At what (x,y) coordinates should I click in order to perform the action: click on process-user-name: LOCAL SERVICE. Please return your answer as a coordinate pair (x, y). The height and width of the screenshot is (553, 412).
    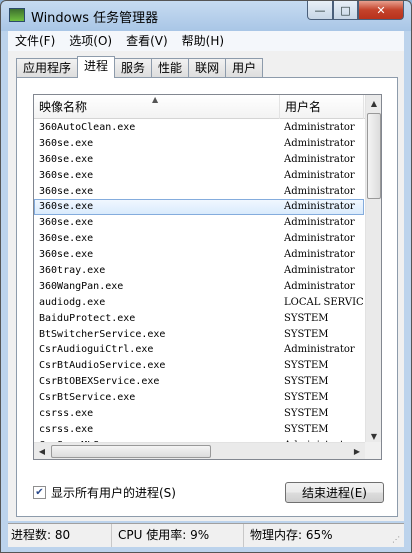
    Looking at the image, I should click on (324, 302).